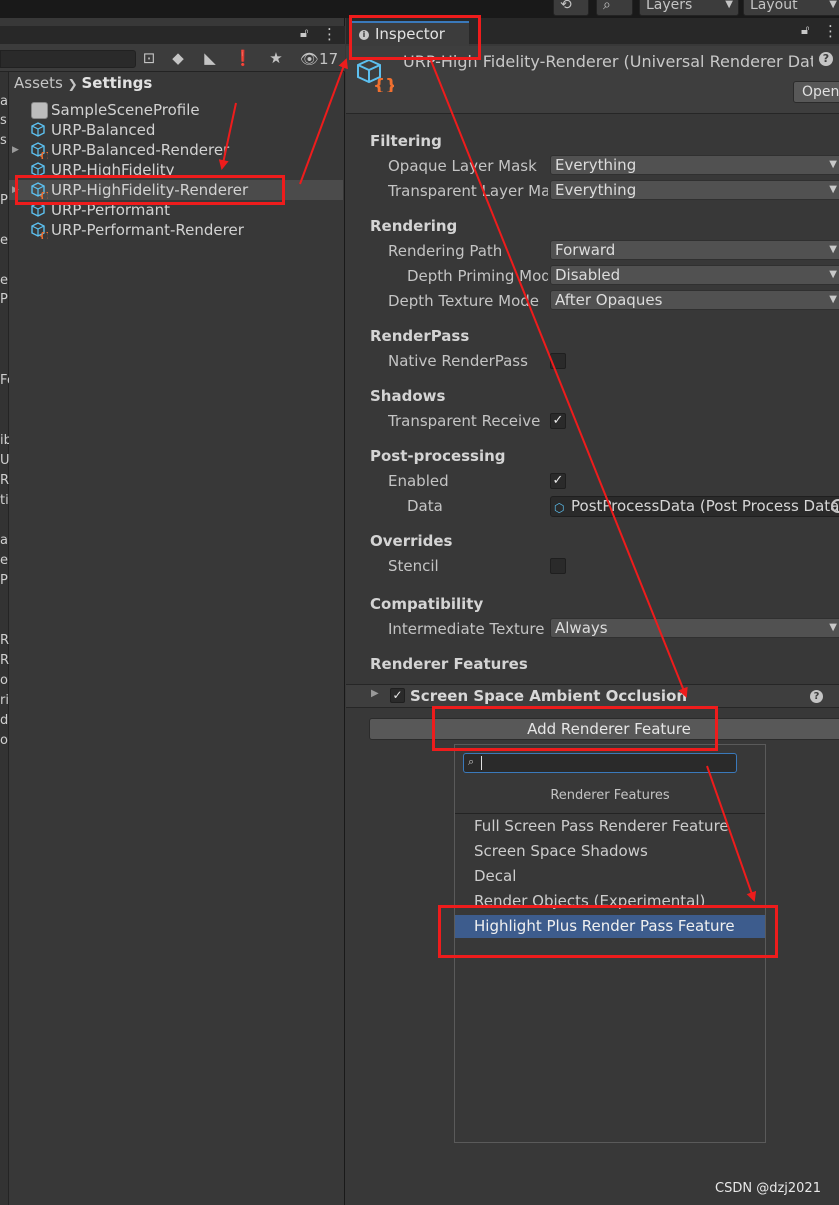  What do you see at coordinates (227, 136) in the screenshot?
I see `arrow-to-asset` at bounding box center [227, 136].